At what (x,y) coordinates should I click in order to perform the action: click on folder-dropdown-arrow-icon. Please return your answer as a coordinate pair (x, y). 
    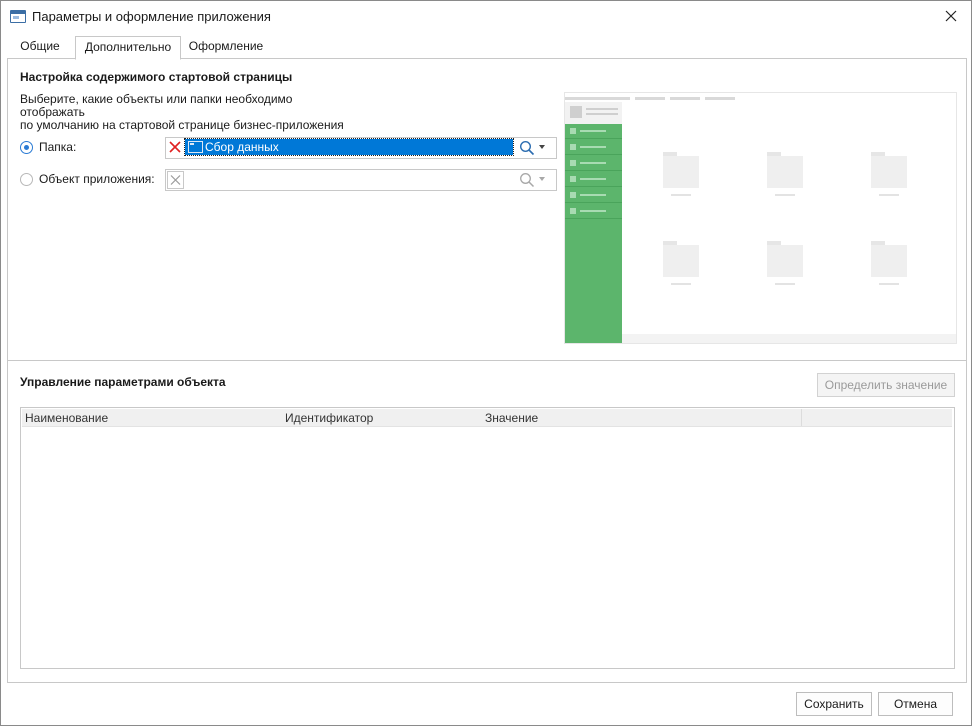
    Looking at the image, I should click on (542, 147).